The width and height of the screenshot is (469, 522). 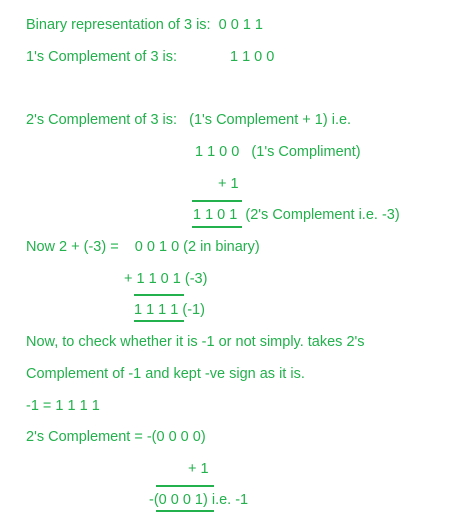 What do you see at coordinates (228, 184) in the screenshot?
I see `plus-one-step: + 1` at bounding box center [228, 184].